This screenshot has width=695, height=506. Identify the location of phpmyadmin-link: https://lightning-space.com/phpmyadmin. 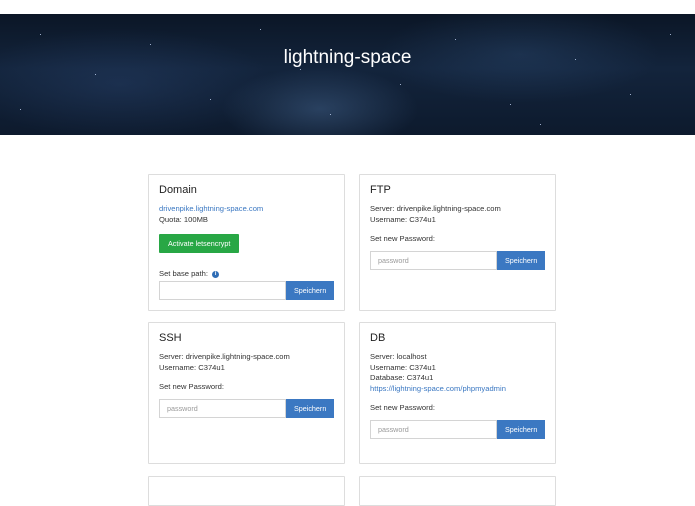
(457, 389).